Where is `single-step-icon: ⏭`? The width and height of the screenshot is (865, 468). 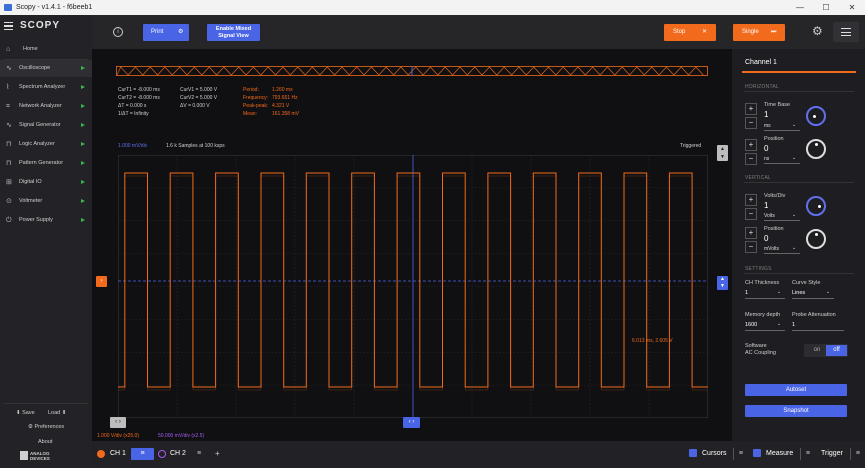 single-step-icon: ⏭ is located at coordinates (774, 32).